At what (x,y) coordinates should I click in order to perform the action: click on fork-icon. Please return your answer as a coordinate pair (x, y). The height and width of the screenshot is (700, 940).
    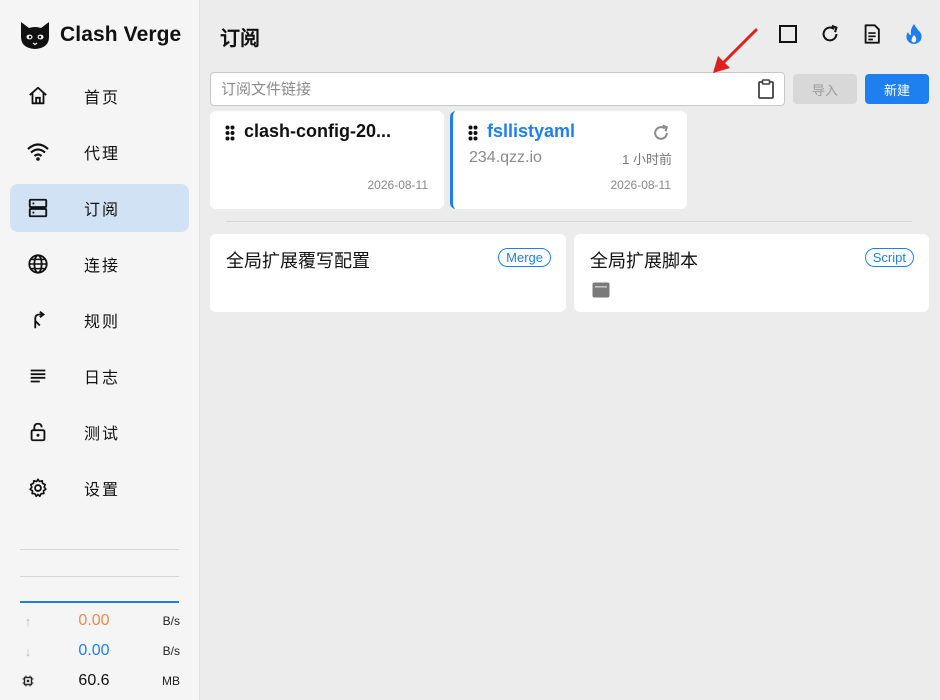
    Looking at the image, I should click on (38, 320).